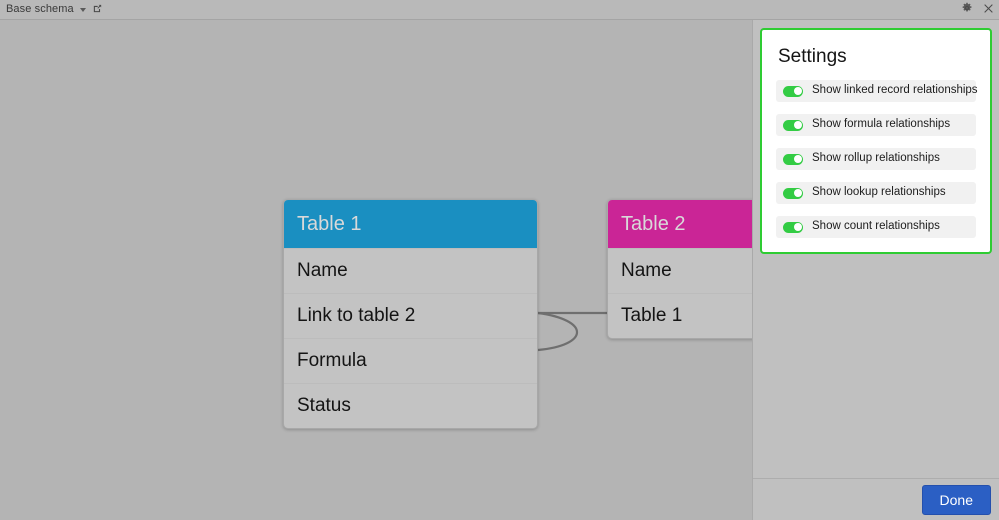 The width and height of the screenshot is (999, 520). I want to click on setting-row-show-formula-relationships: Show formula relationships, so click(876, 125).